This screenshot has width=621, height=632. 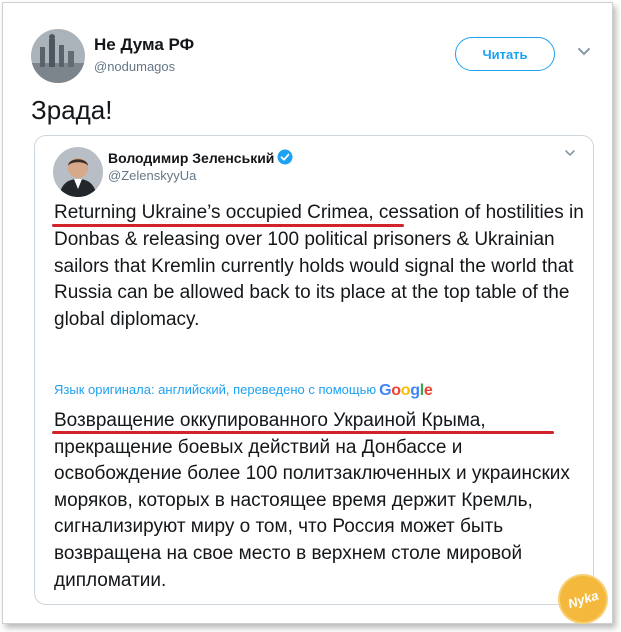 I want to click on google-logo: Google, so click(x=406, y=390).